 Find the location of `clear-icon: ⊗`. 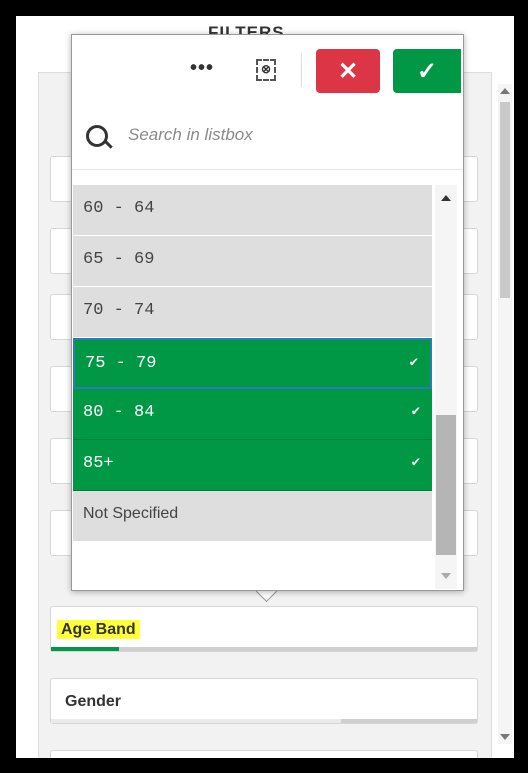

clear-icon: ⊗ is located at coordinates (266, 69).